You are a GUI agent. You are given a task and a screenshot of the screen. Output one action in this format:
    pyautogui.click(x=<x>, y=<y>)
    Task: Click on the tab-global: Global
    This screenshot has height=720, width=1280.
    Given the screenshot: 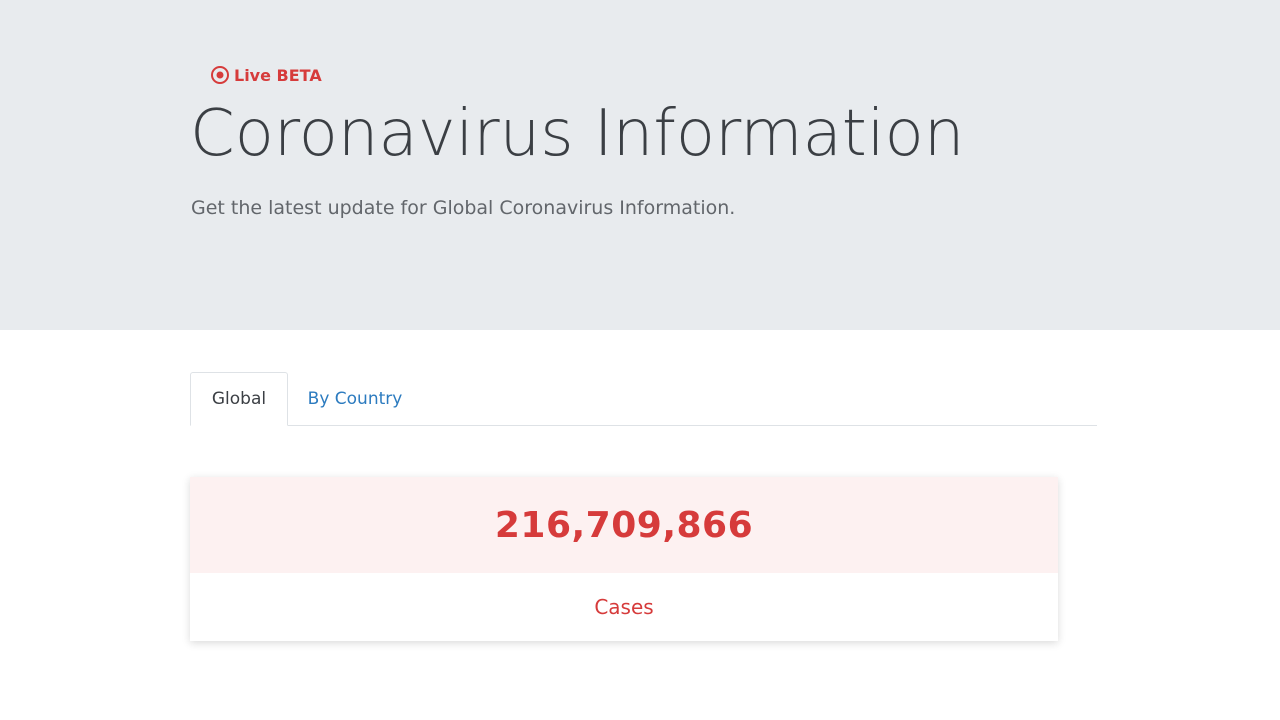 What is the action you would take?
    pyautogui.click(x=239, y=399)
    